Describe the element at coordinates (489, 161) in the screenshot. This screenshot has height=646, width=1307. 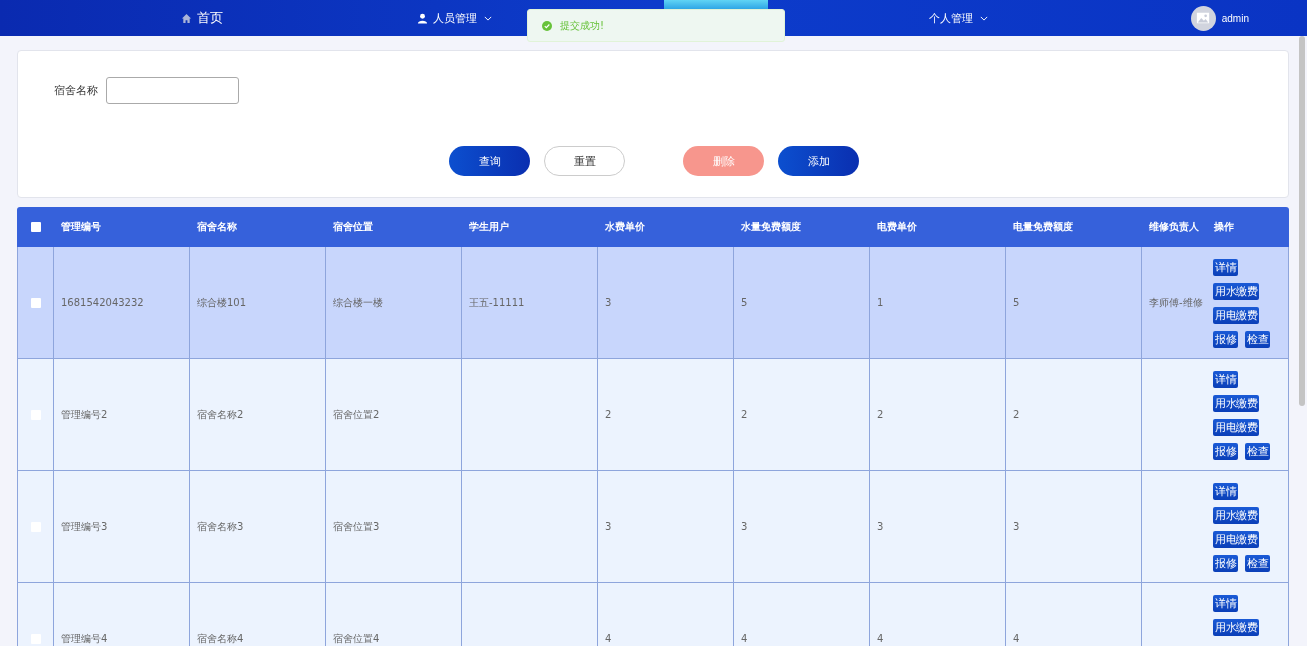
I see `action-button: 查询` at that location.